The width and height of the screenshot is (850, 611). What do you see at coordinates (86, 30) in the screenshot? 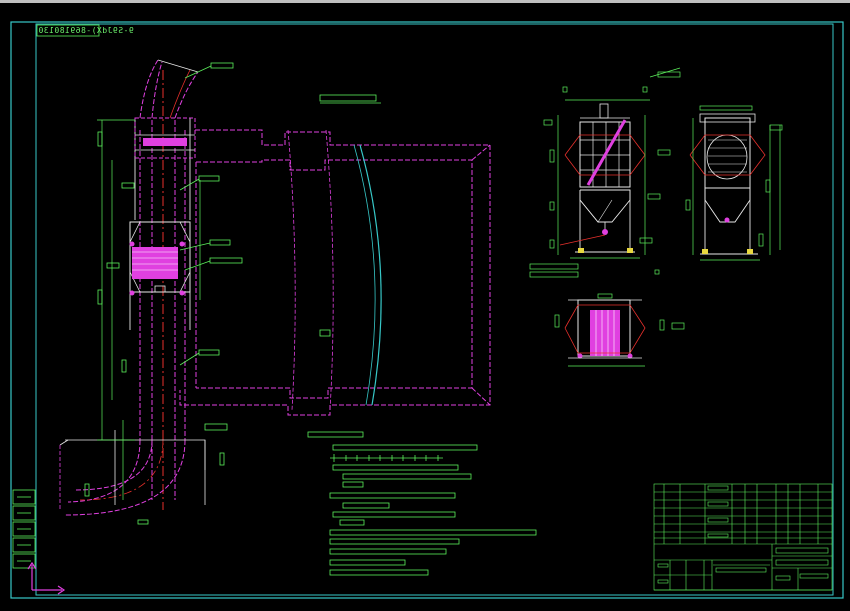
I see `drawing-number-stamp: 9-S9JdX)-869180130` at bounding box center [86, 30].